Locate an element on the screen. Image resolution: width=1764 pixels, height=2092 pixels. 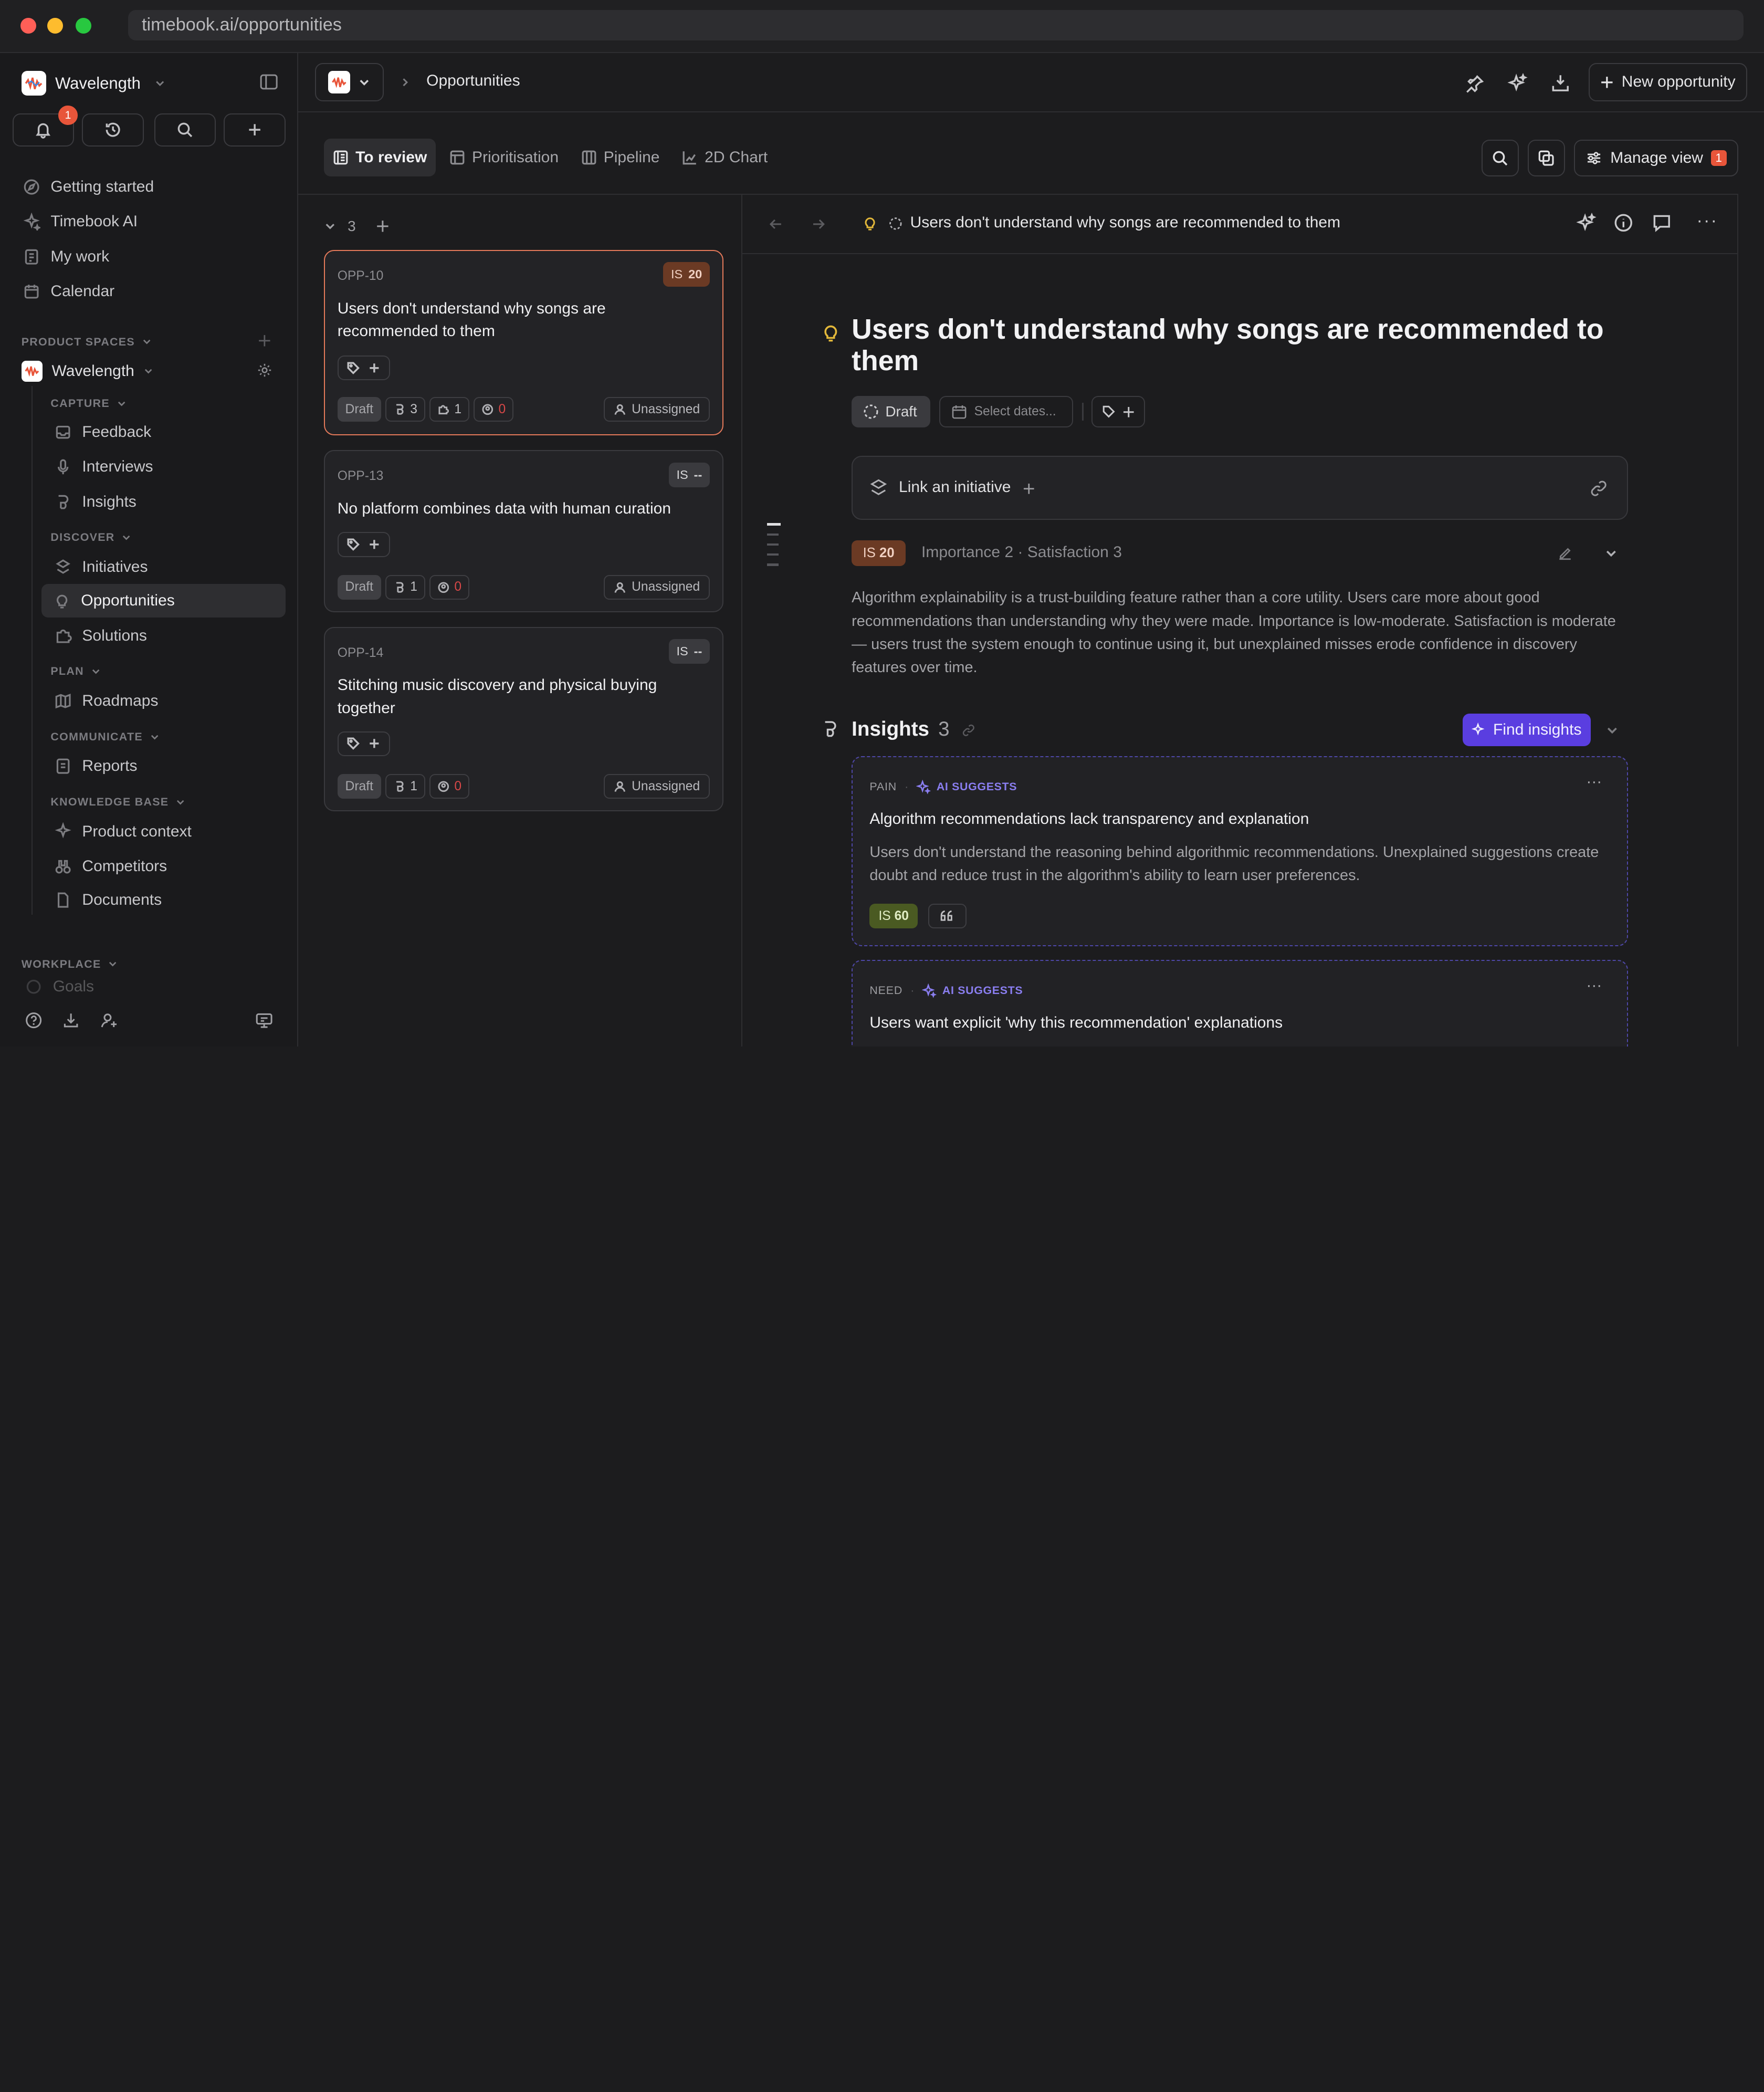
compass-icon is located at coordinates (31, 187).